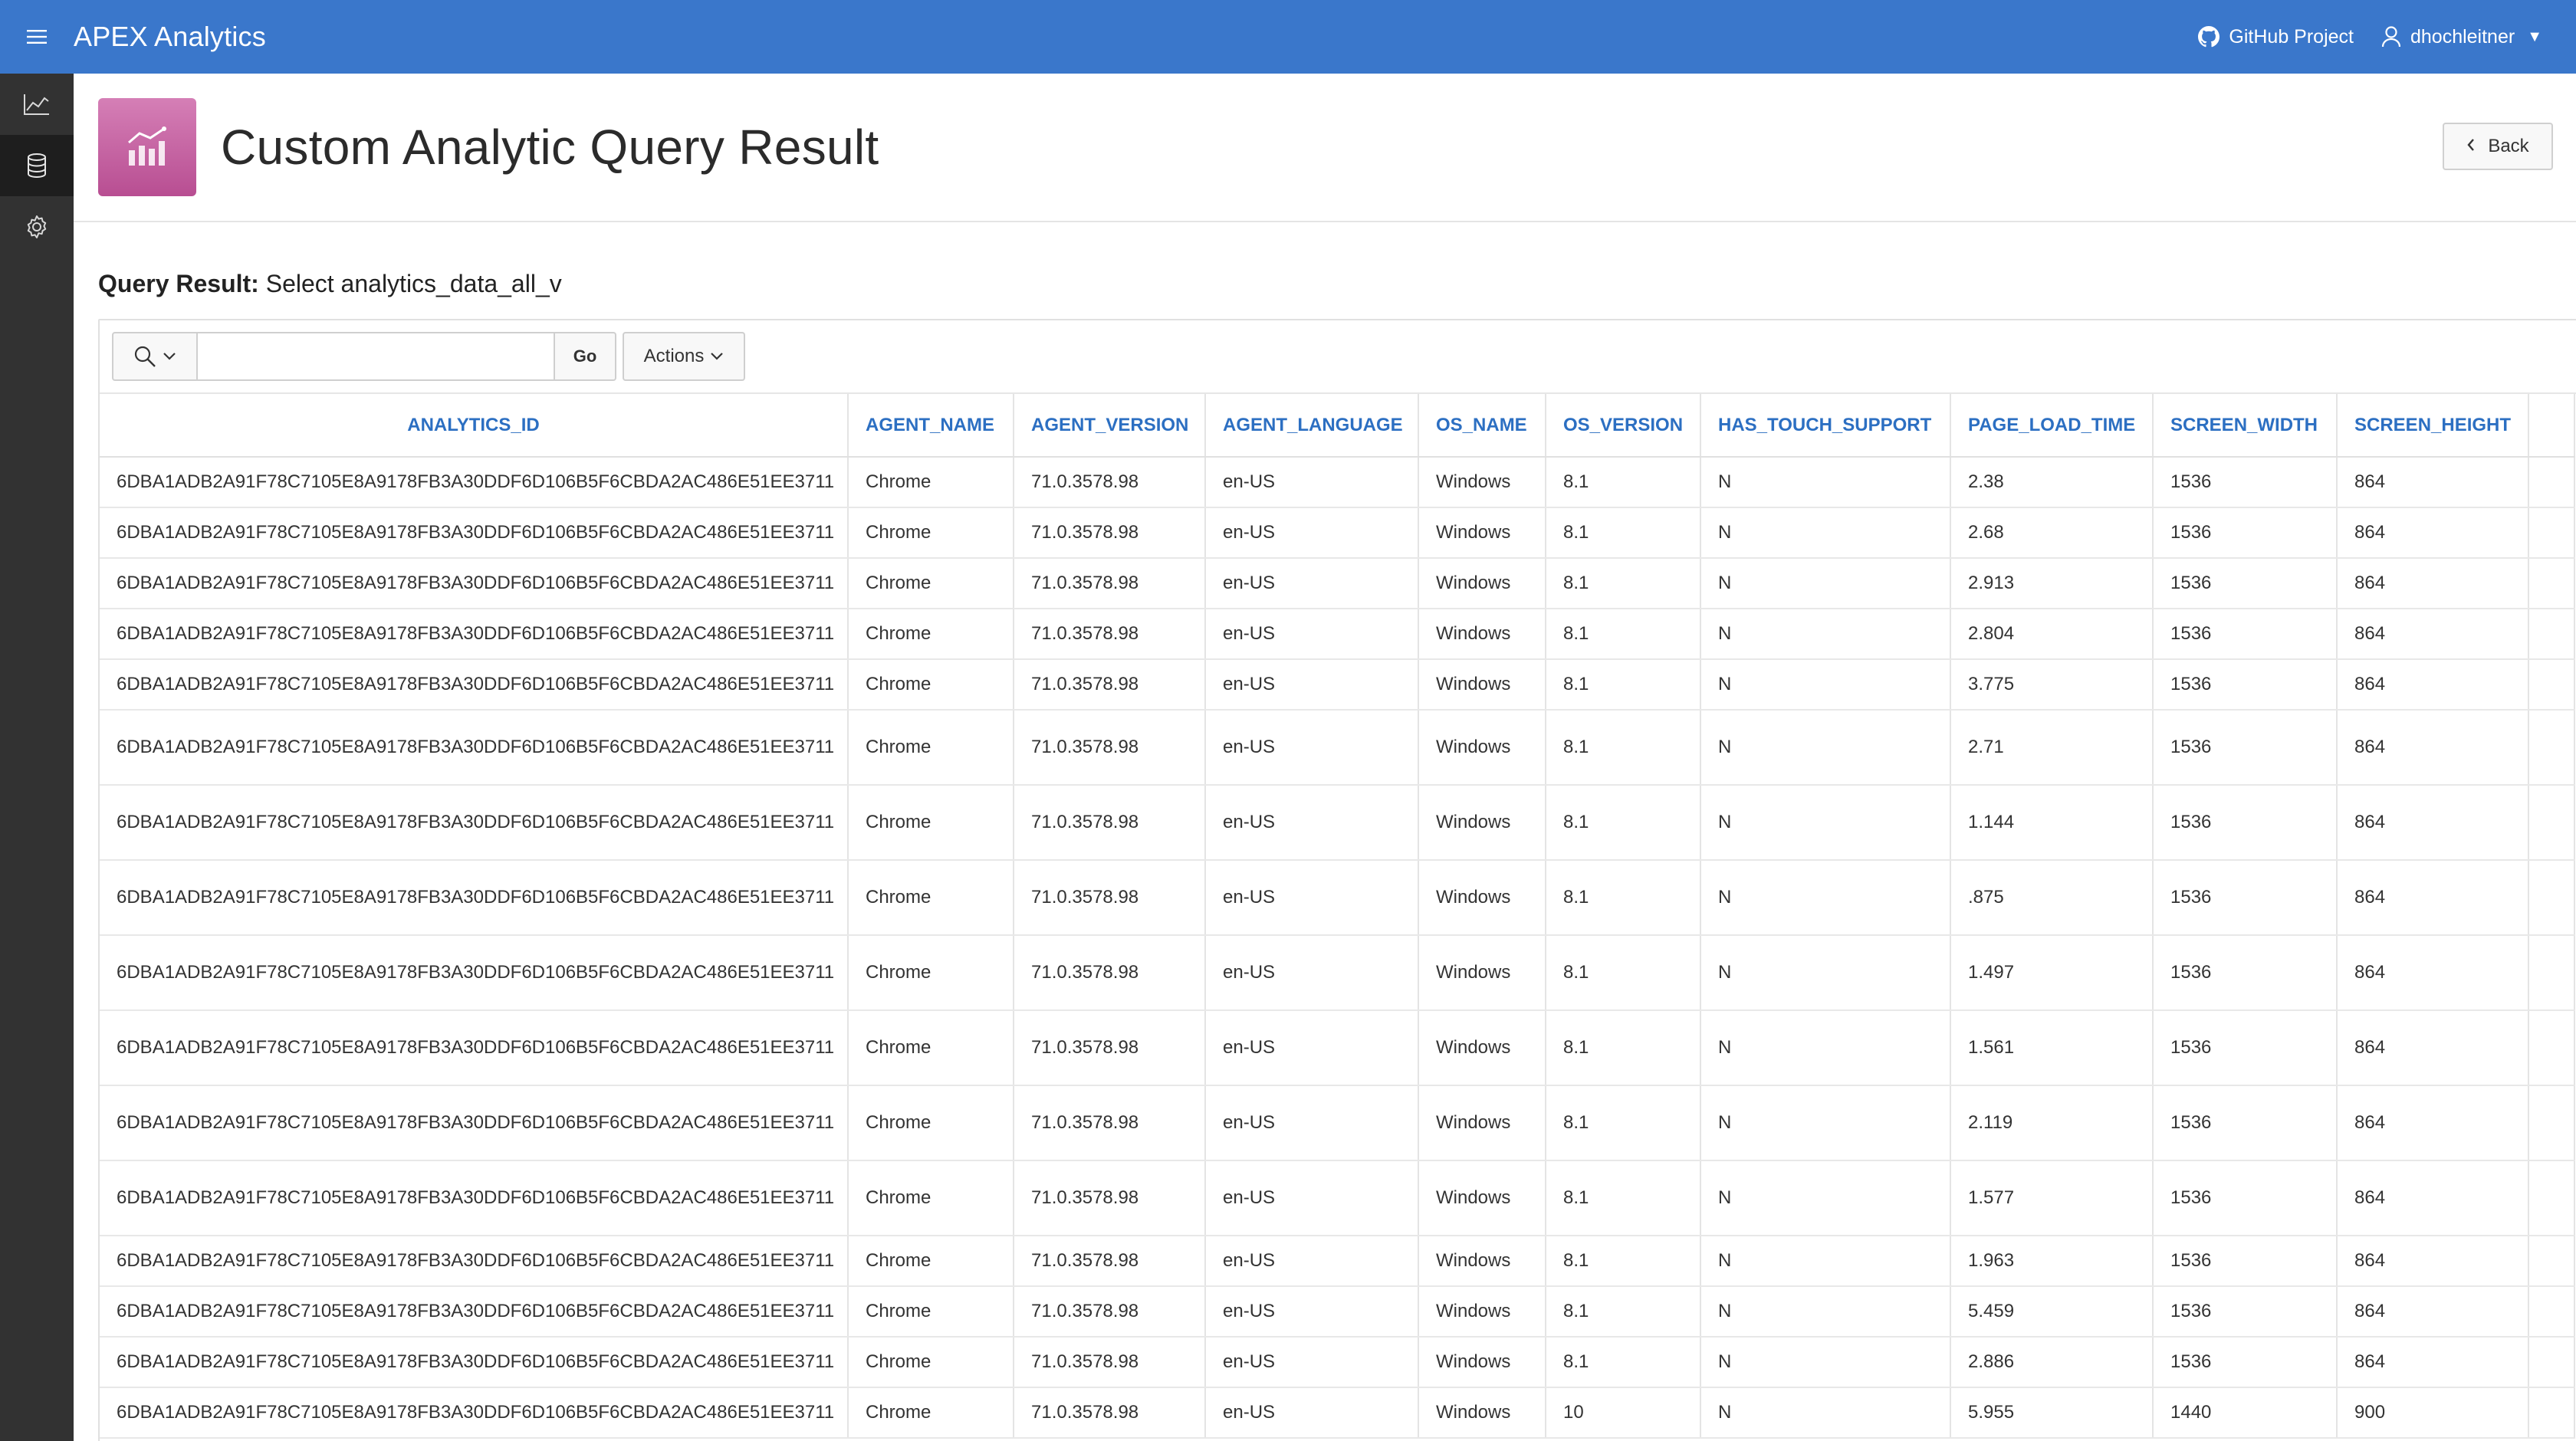  I want to click on column-header: AGENT_NAME, so click(931, 426).